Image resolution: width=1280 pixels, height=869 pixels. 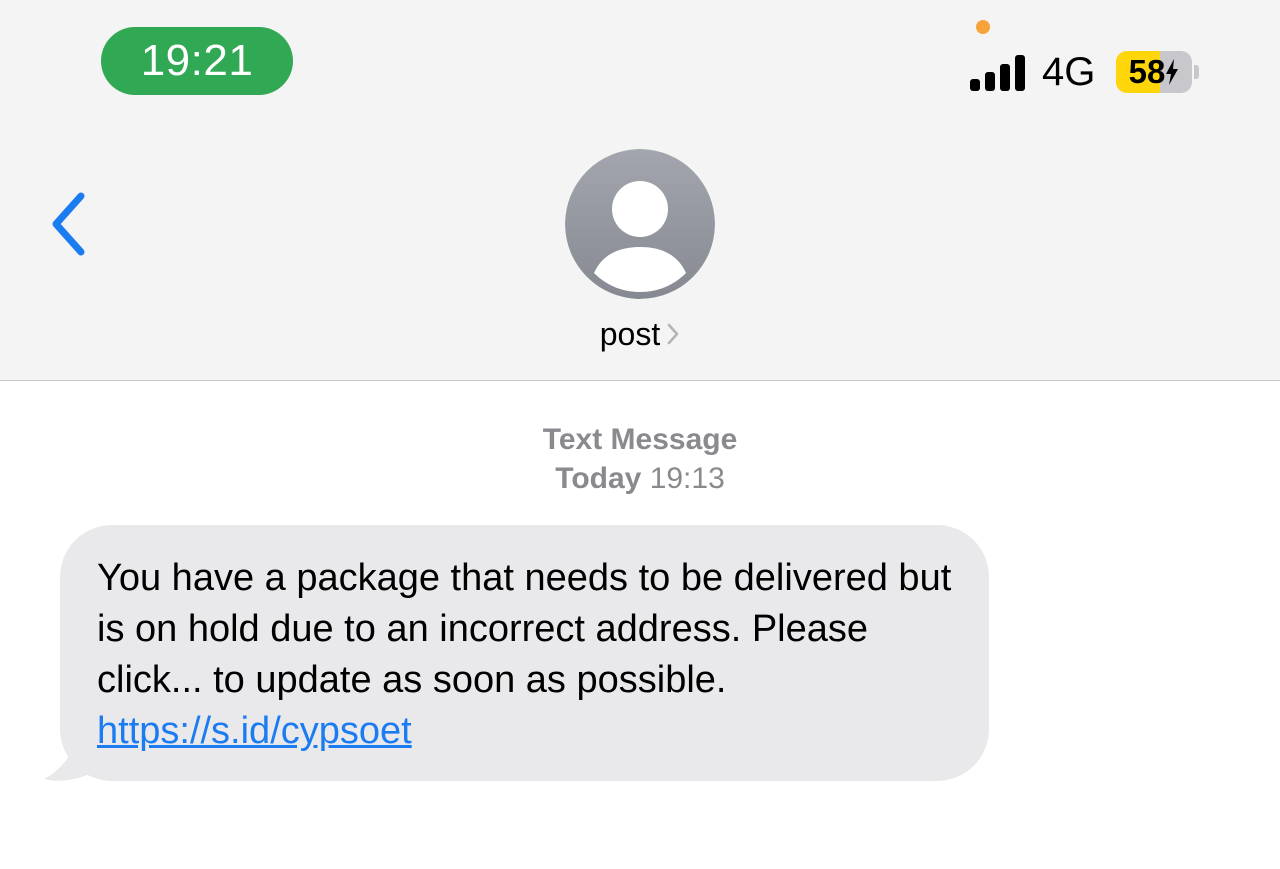 I want to click on contact-avatar, so click(x=640, y=224).